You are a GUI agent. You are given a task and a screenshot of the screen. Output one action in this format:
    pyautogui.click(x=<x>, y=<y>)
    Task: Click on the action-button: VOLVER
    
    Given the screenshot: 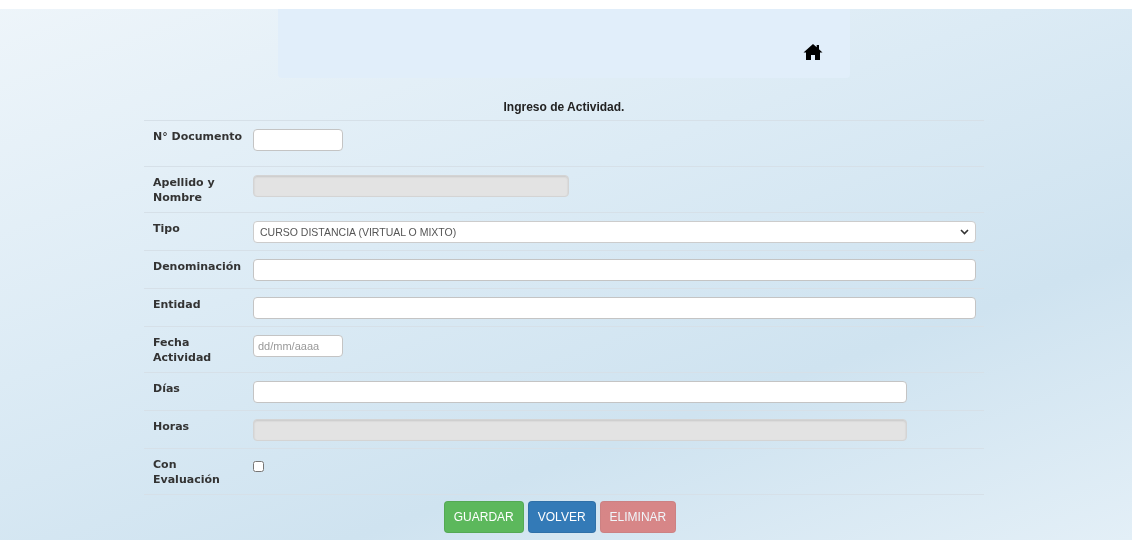 What is the action you would take?
    pyautogui.click(x=561, y=517)
    